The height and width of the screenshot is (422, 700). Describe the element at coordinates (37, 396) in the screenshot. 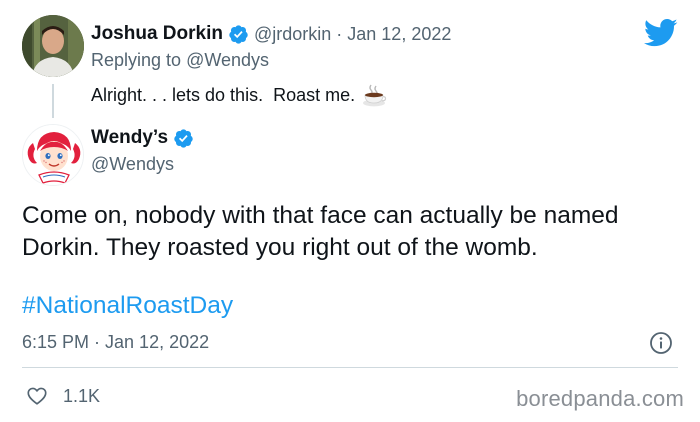

I see `heart-icon` at that location.